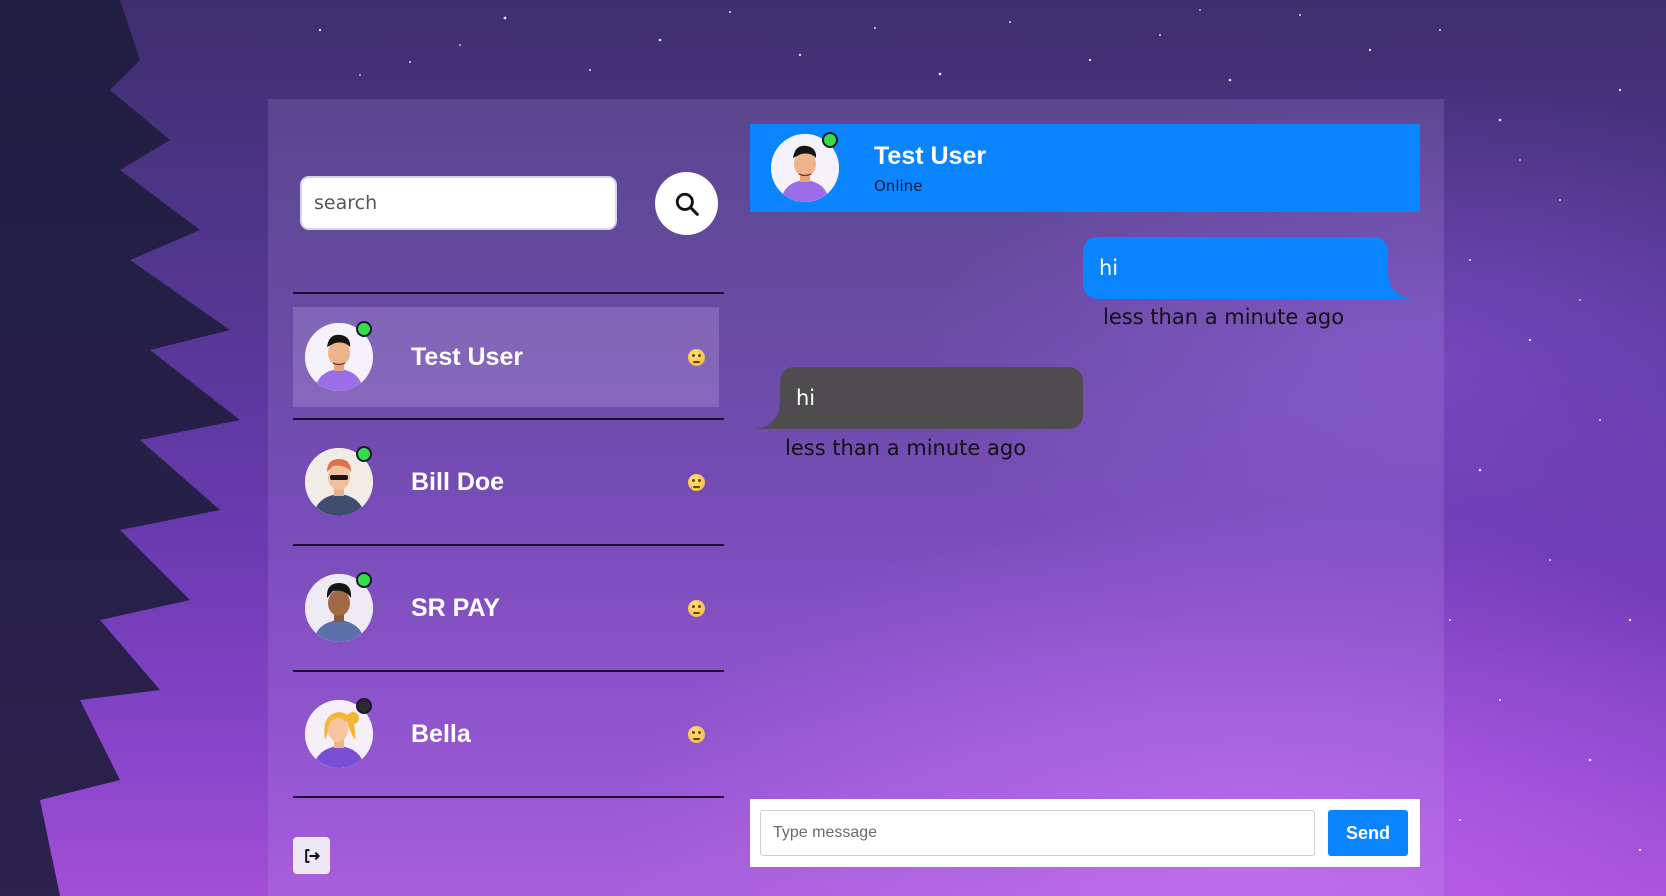 The height and width of the screenshot is (896, 1666). I want to click on contact-item-test-user: Test User, so click(506, 357).